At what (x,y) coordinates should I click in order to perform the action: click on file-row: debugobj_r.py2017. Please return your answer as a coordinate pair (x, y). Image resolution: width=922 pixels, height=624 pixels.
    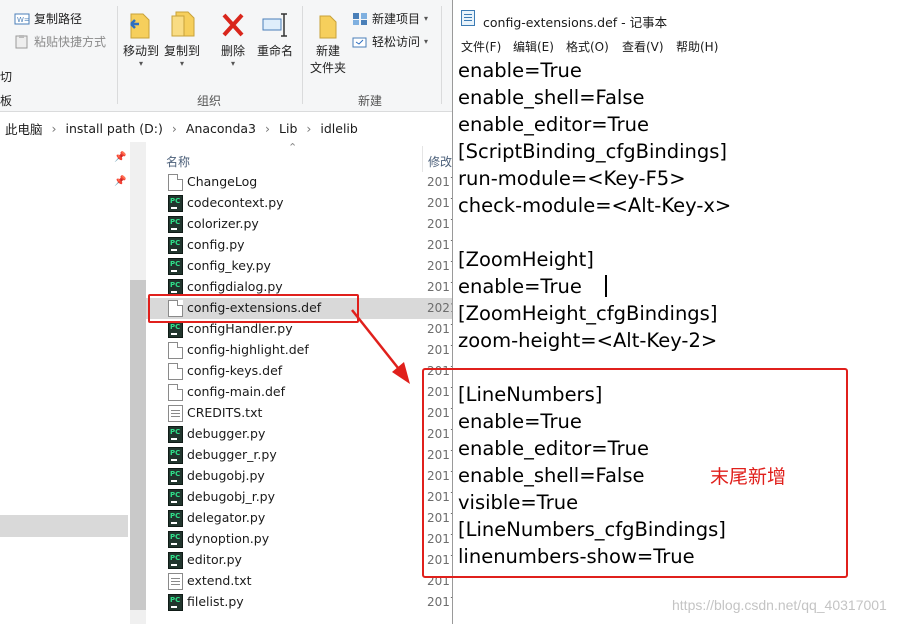
    Looking at the image, I should click on (300, 497).